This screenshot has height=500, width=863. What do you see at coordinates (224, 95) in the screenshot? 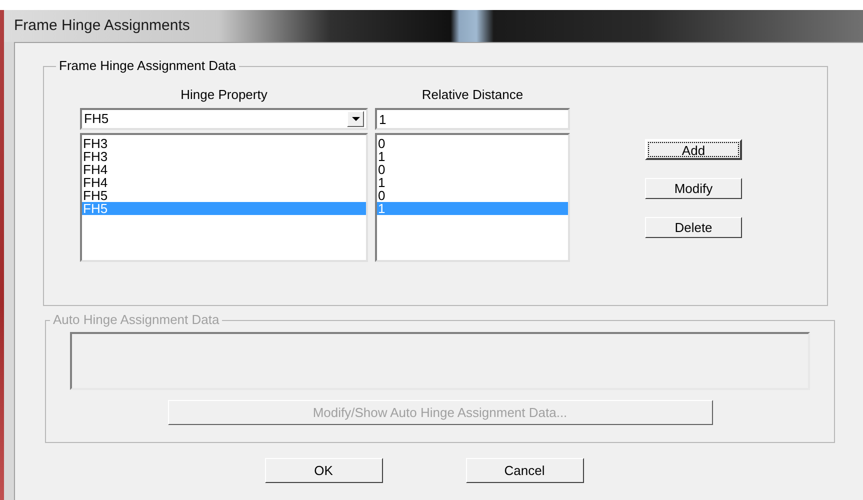
I see `column-header: Hinge Property` at bounding box center [224, 95].